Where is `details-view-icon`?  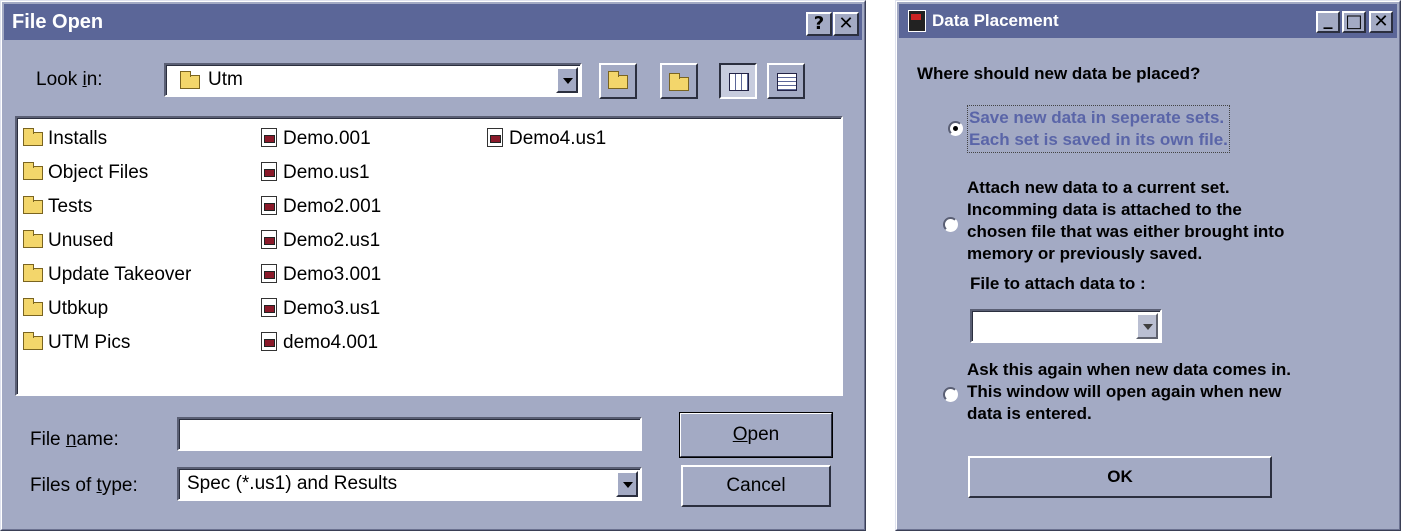
details-view-icon is located at coordinates (787, 82).